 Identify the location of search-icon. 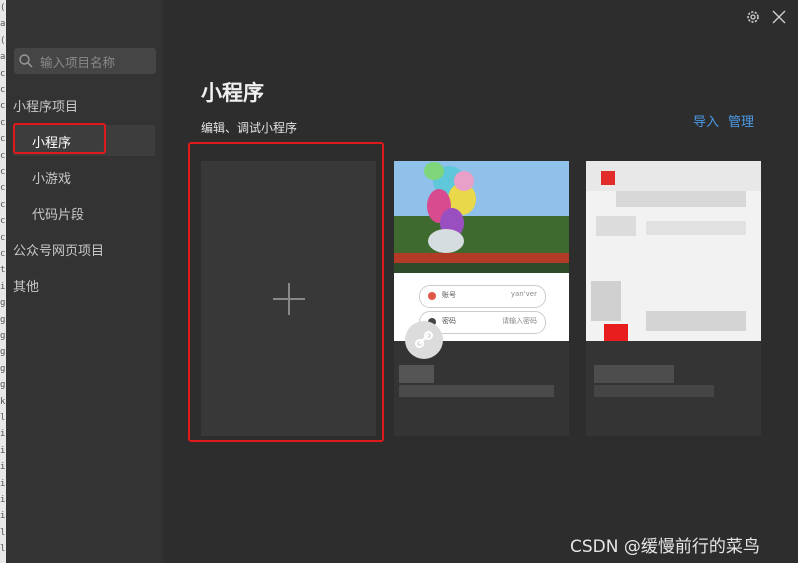
(26, 61).